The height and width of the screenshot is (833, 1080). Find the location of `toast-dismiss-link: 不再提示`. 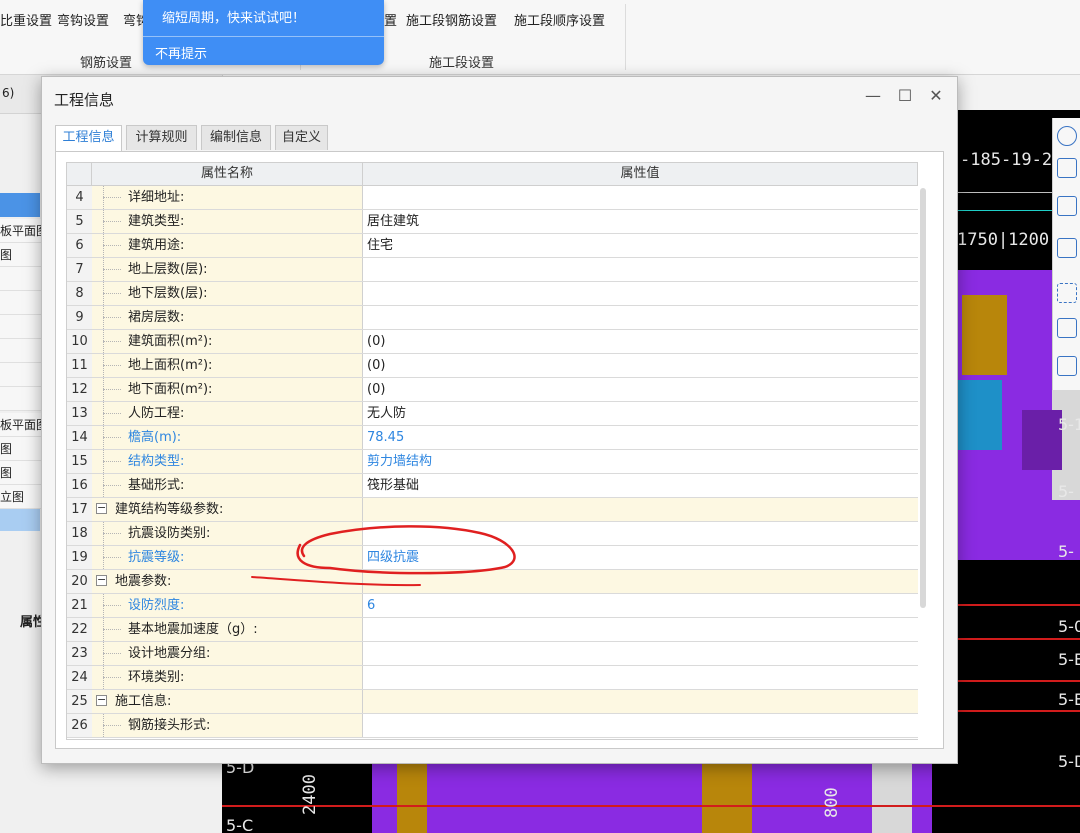

toast-dismiss-link: 不再提示 is located at coordinates (181, 52).